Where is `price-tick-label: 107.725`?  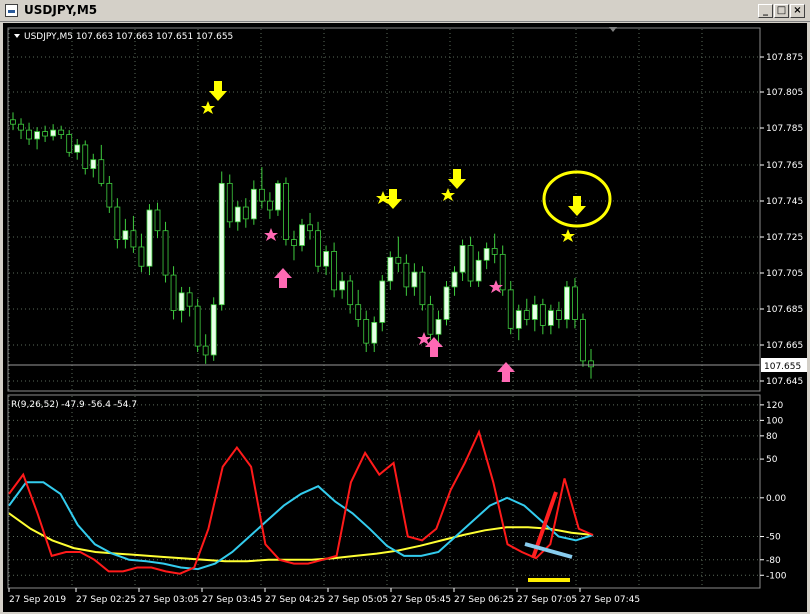 price-tick-label: 107.725 is located at coordinates (784, 238).